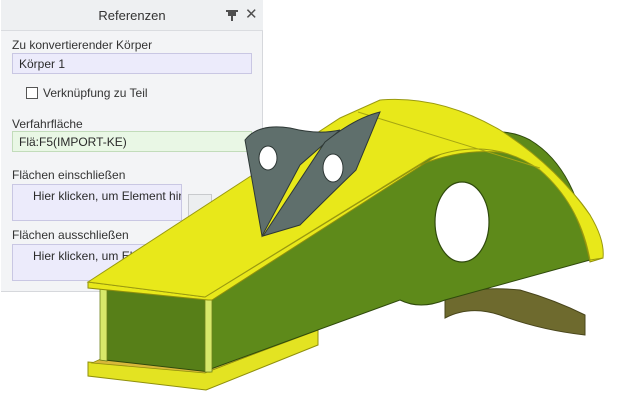 The height and width of the screenshot is (405, 630). I want to click on left-edge, so click(103, 320).